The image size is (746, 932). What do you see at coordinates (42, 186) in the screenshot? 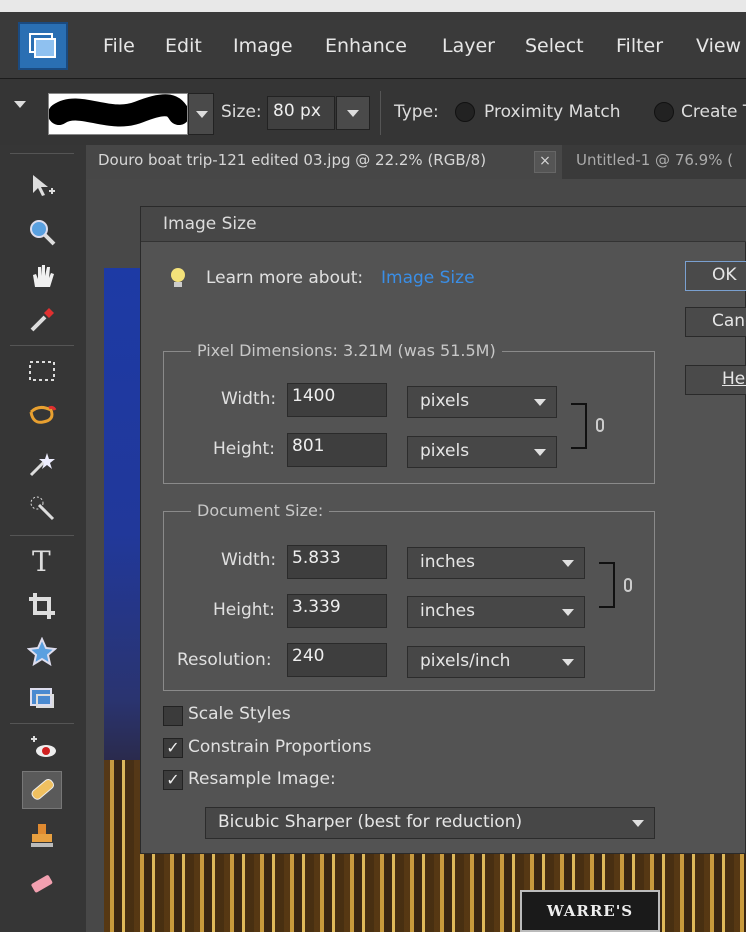
I see `move-tool-icon` at bounding box center [42, 186].